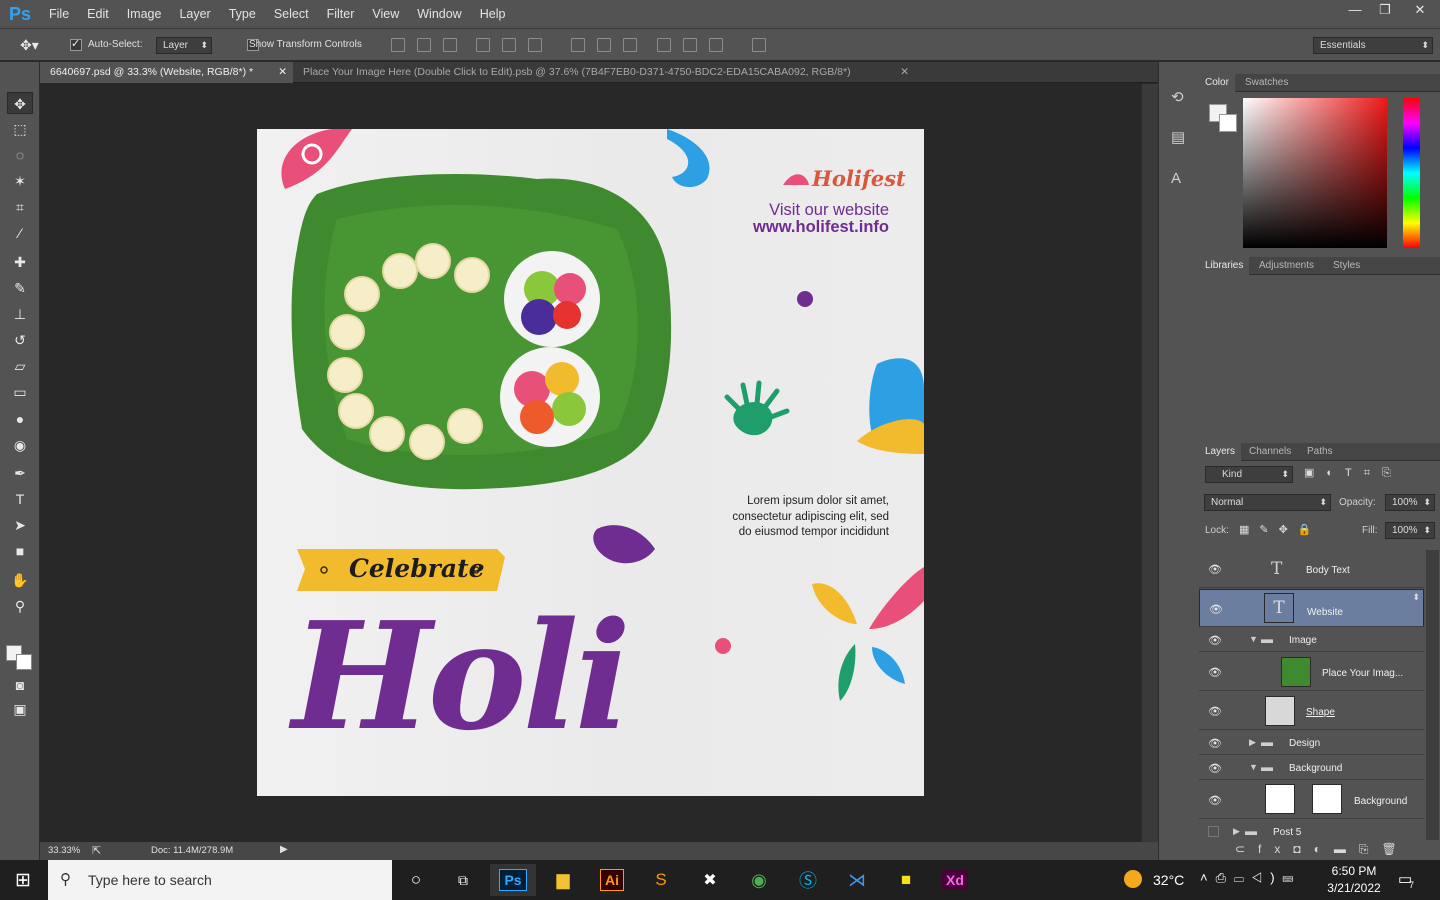  Describe the element at coordinates (1267, 502) in the screenshot. I see `blend-mode-select: Normal` at that location.